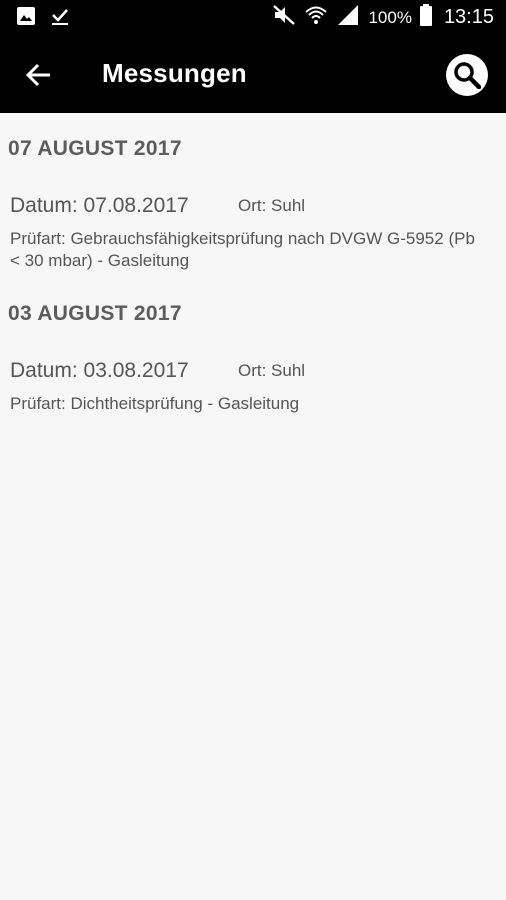 The image size is (506, 900). I want to click on battery-icon, so click(425, 17).